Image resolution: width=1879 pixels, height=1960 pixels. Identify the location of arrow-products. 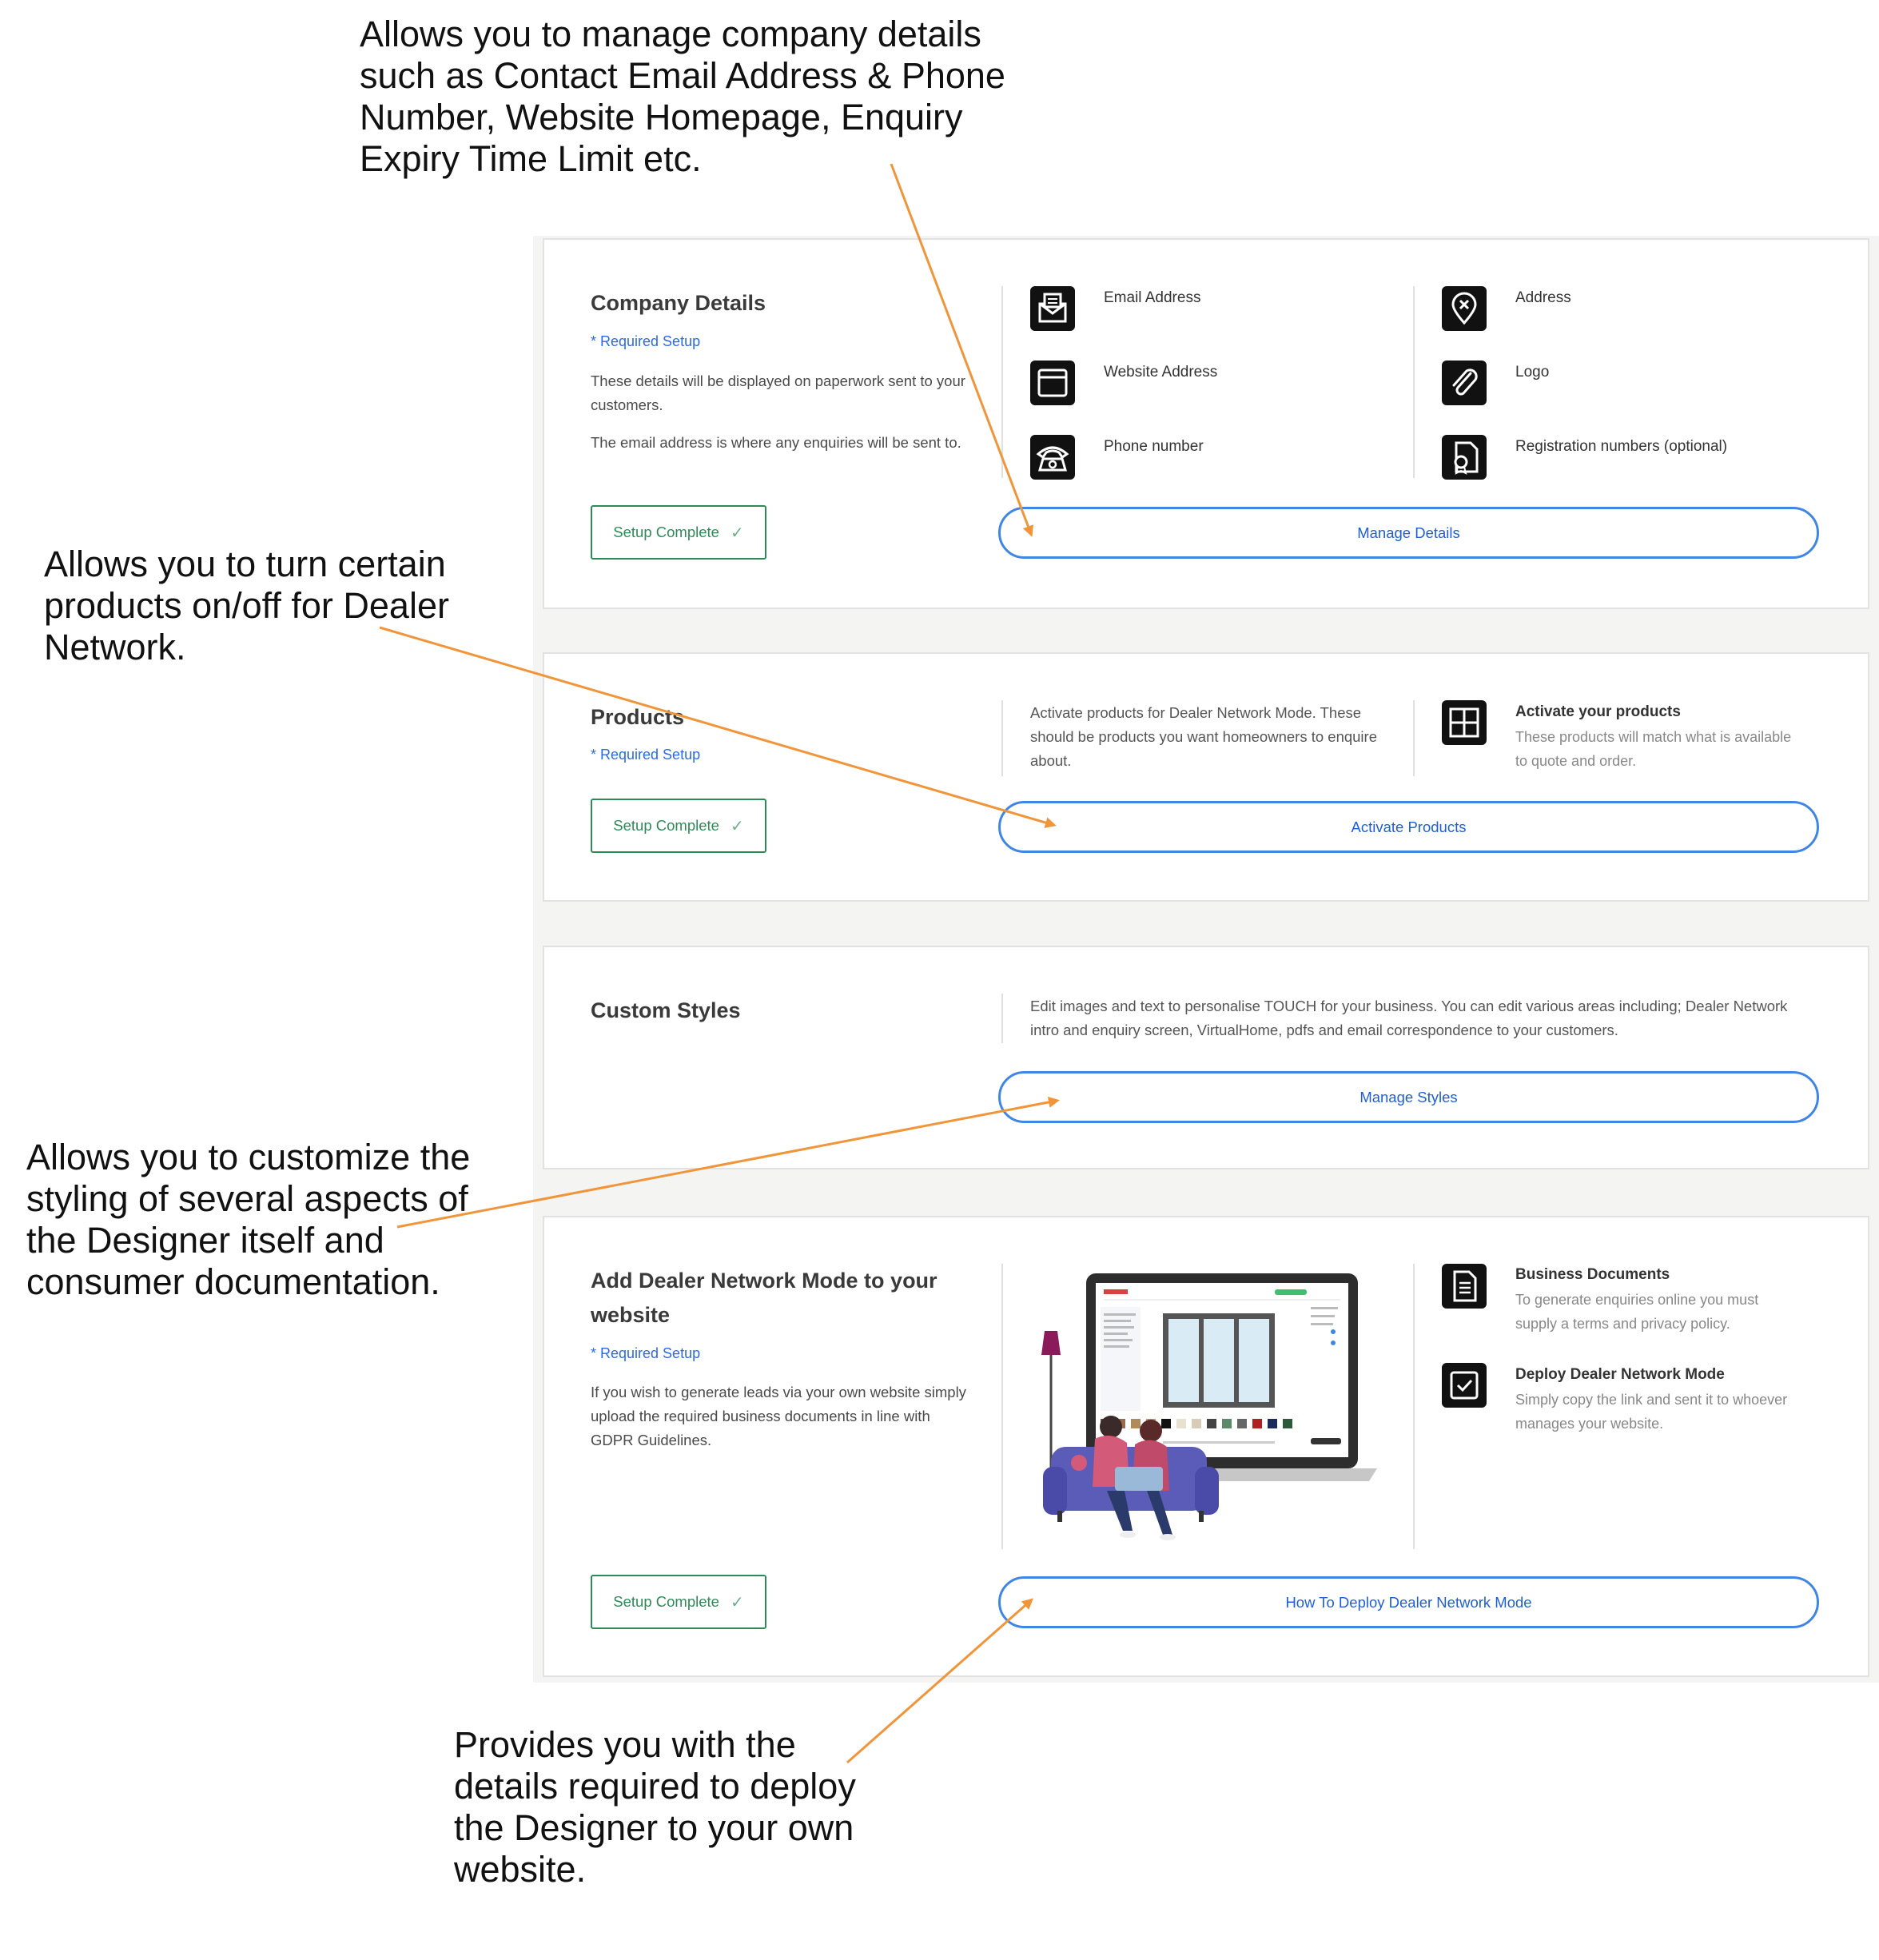
(718, 727).